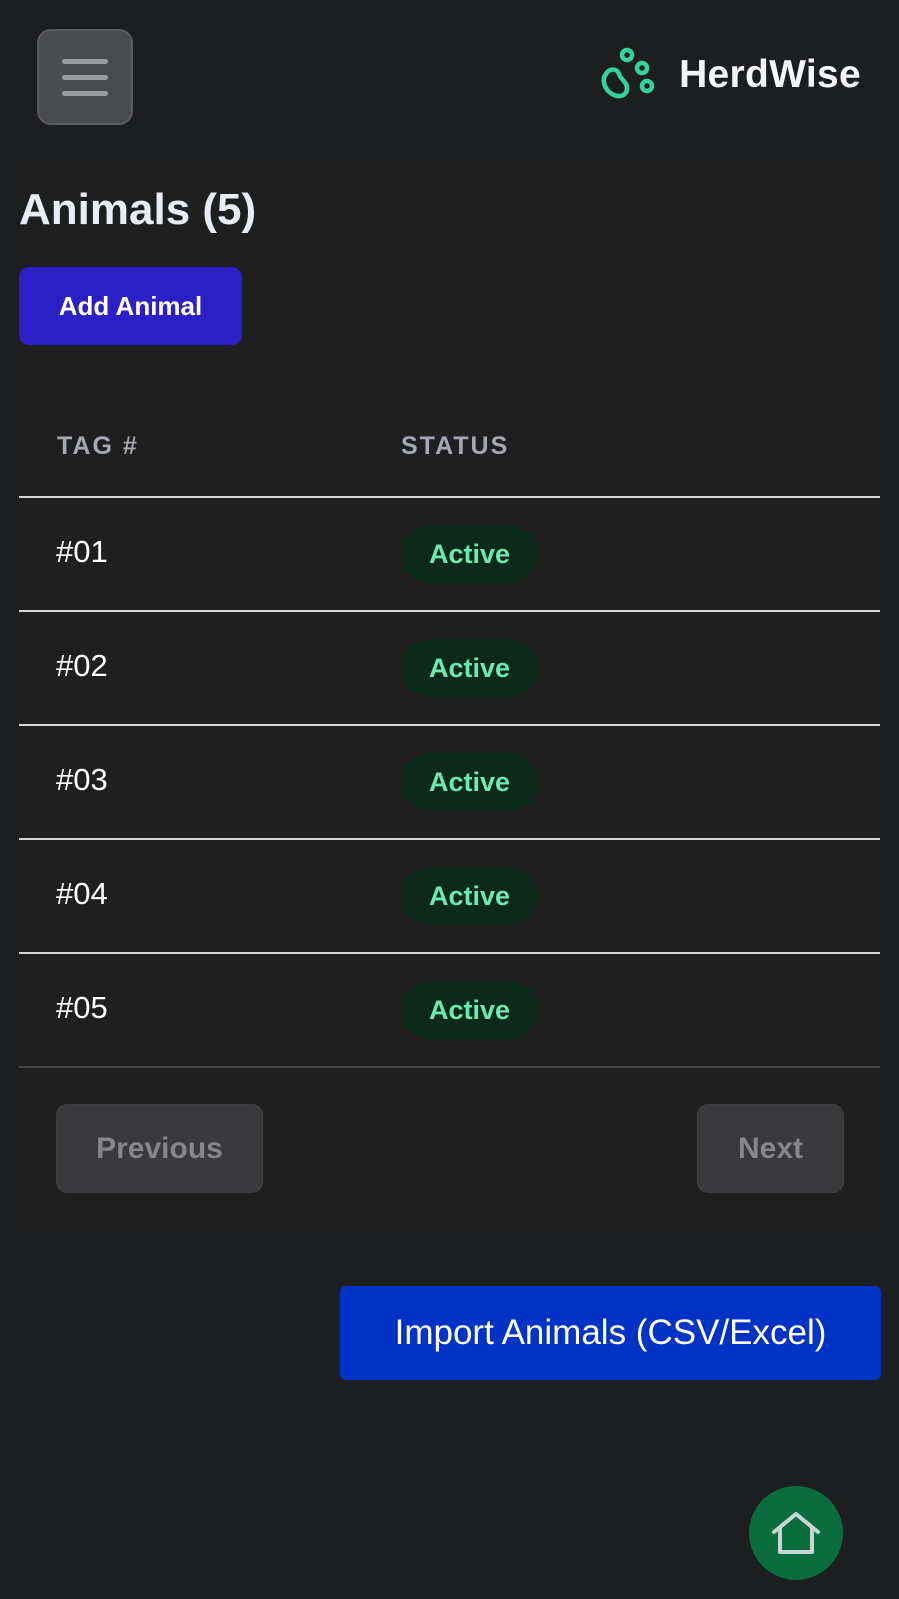  I want to click on home-icon, so click(796, 1533).